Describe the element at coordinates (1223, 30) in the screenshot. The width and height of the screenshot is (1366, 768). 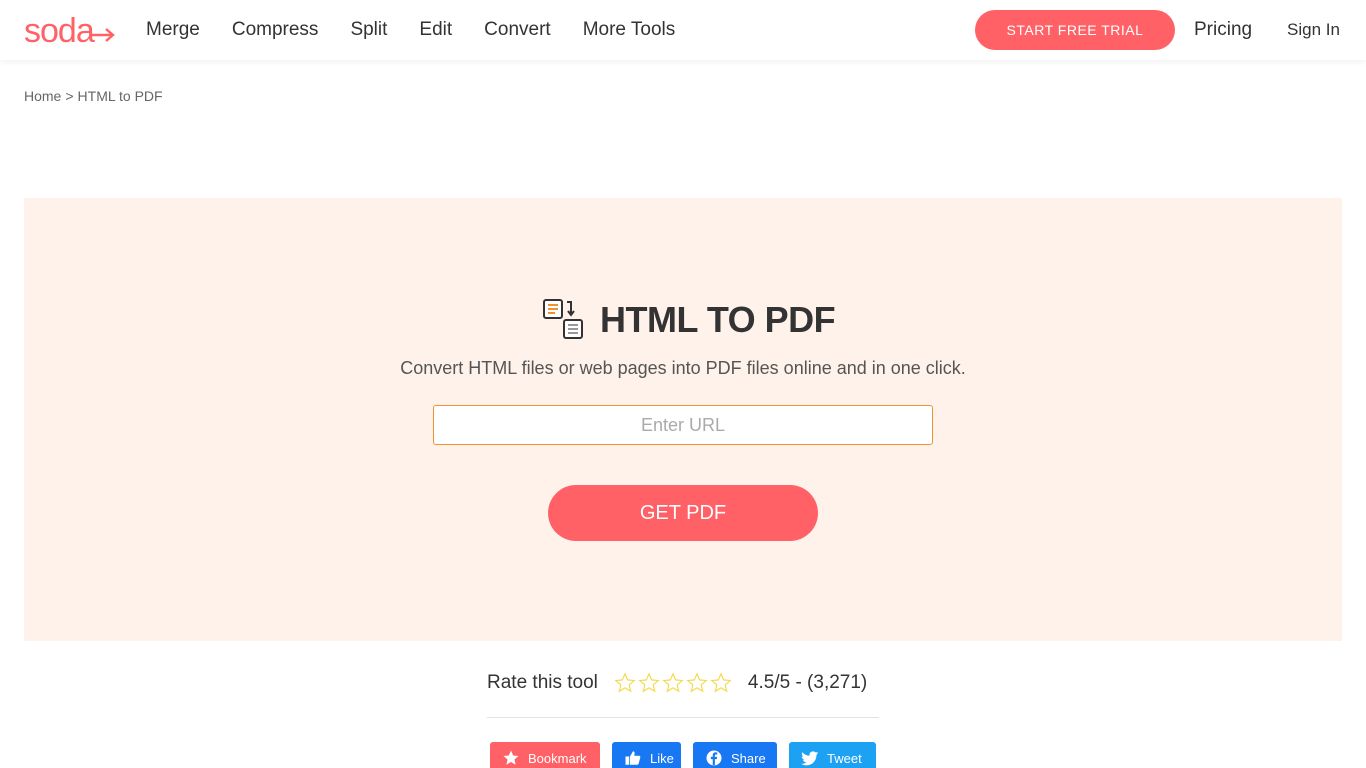
I see `pricing-link: Pricing` at that location.